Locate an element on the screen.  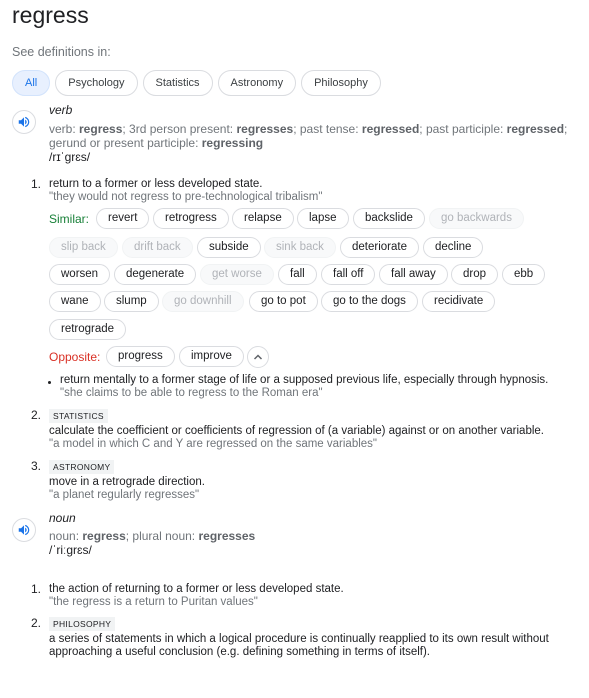
synonym-chip: drift back is located at coordinates (157, 247).